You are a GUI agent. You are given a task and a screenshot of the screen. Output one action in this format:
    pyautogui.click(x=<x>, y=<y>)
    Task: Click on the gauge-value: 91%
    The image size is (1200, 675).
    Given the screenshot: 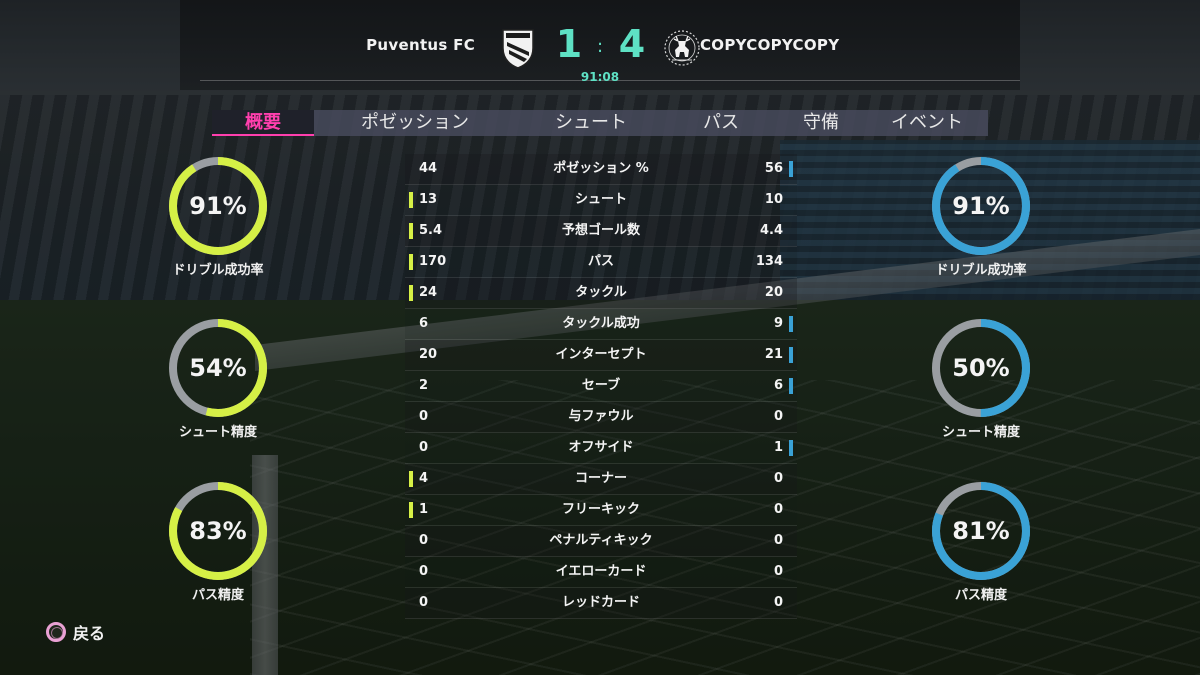 What is the action you would take?
    pyautogui.click(x=218, y=206)
    